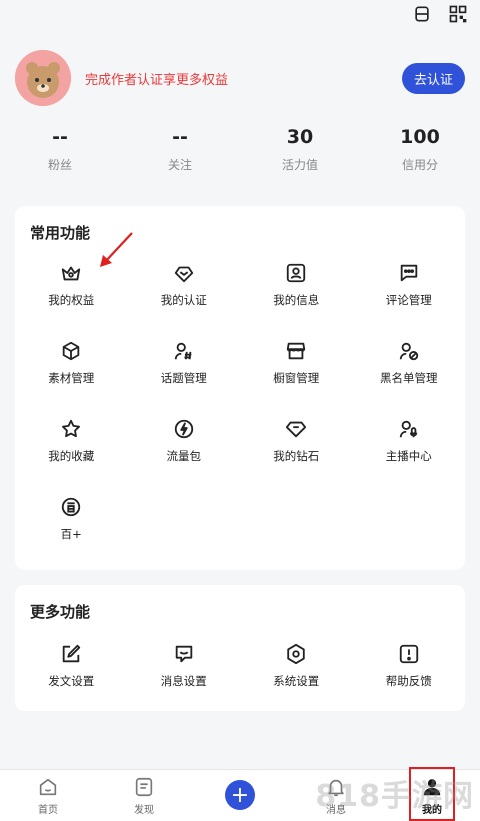  I want to click on help-icon, so click(408, 654).